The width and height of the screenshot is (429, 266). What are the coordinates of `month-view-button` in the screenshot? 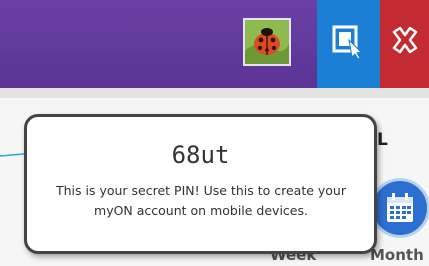 It's located at (399, 208).